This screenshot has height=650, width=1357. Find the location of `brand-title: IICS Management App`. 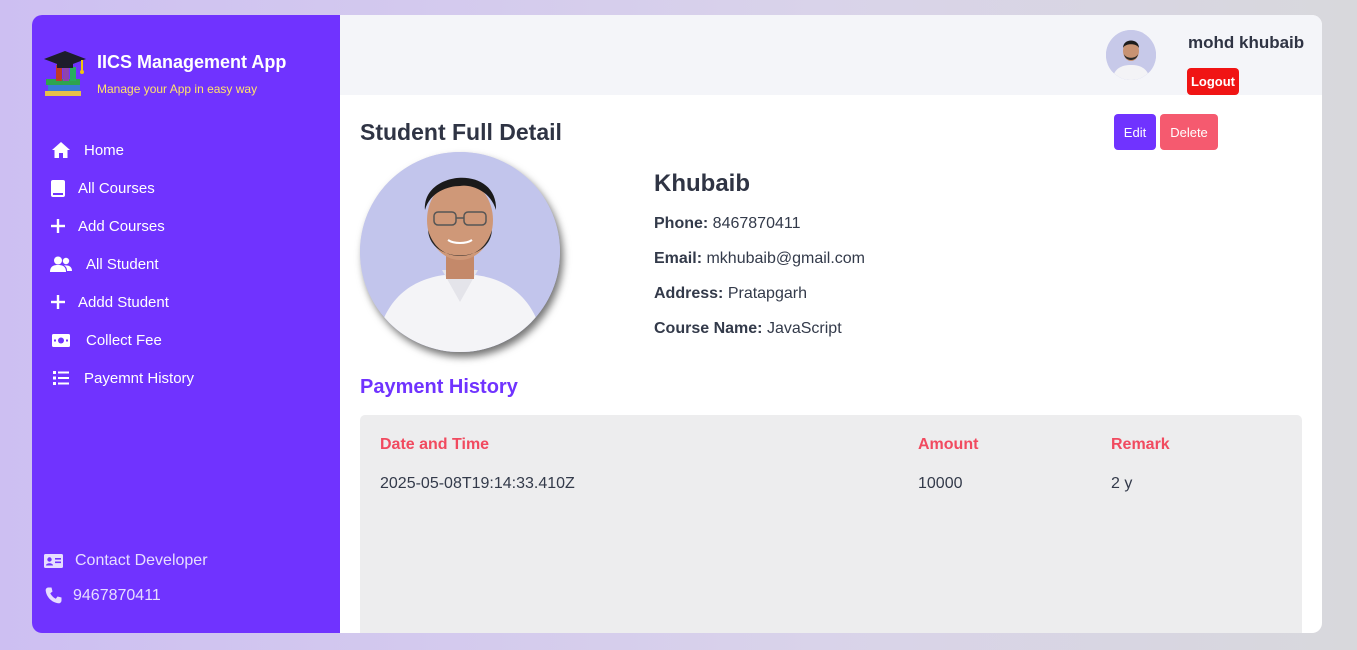

brand-title: IICS Management App is located at coordinates (192, 62).